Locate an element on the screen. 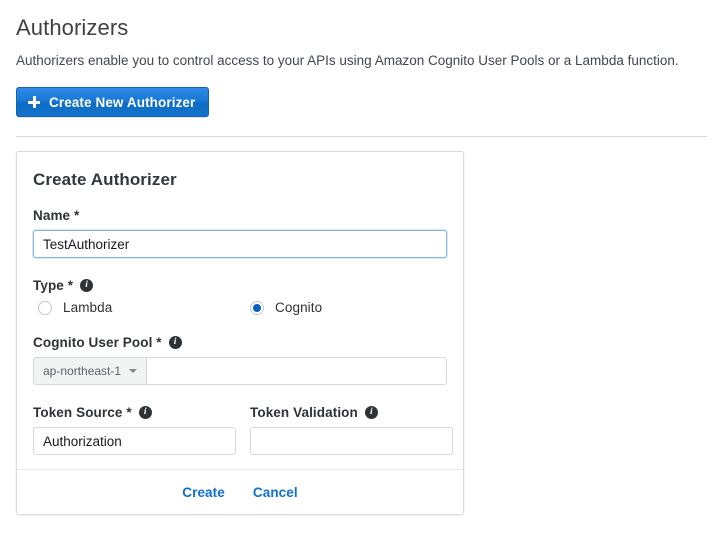  card-footer: Create Cancel is located at coordinates (240, 491).